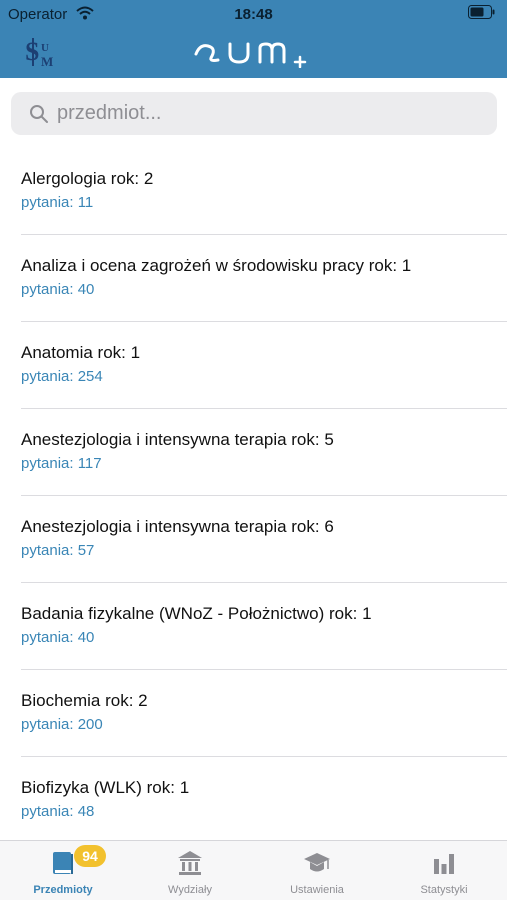 This screenshot has width=507, height=900. I want to click on tab-ustawienia: Ustawienia, so click(317, 870).